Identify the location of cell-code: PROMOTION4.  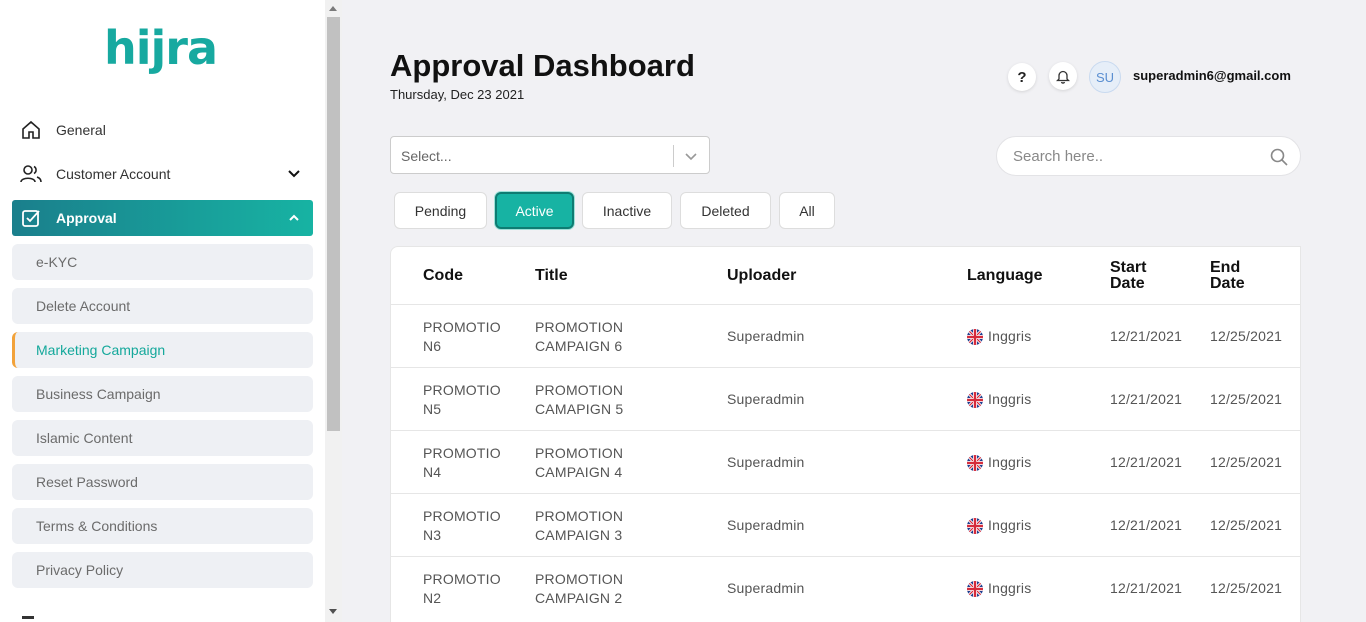
(463, 462).